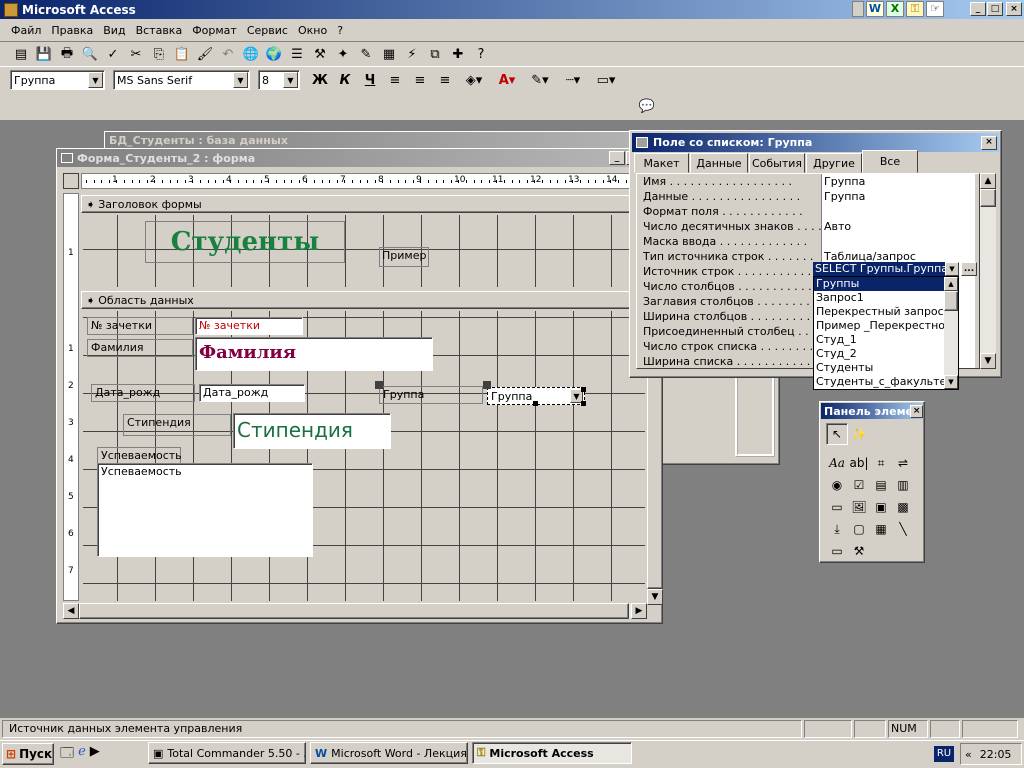 The width and height of the screenshot is (1024, 768). What do you see at coordinates (809, 241) in the screenshot?
I see `property-row: Маска ввода . . . . . . . . . . . . .` at bounding box center [809, 241].